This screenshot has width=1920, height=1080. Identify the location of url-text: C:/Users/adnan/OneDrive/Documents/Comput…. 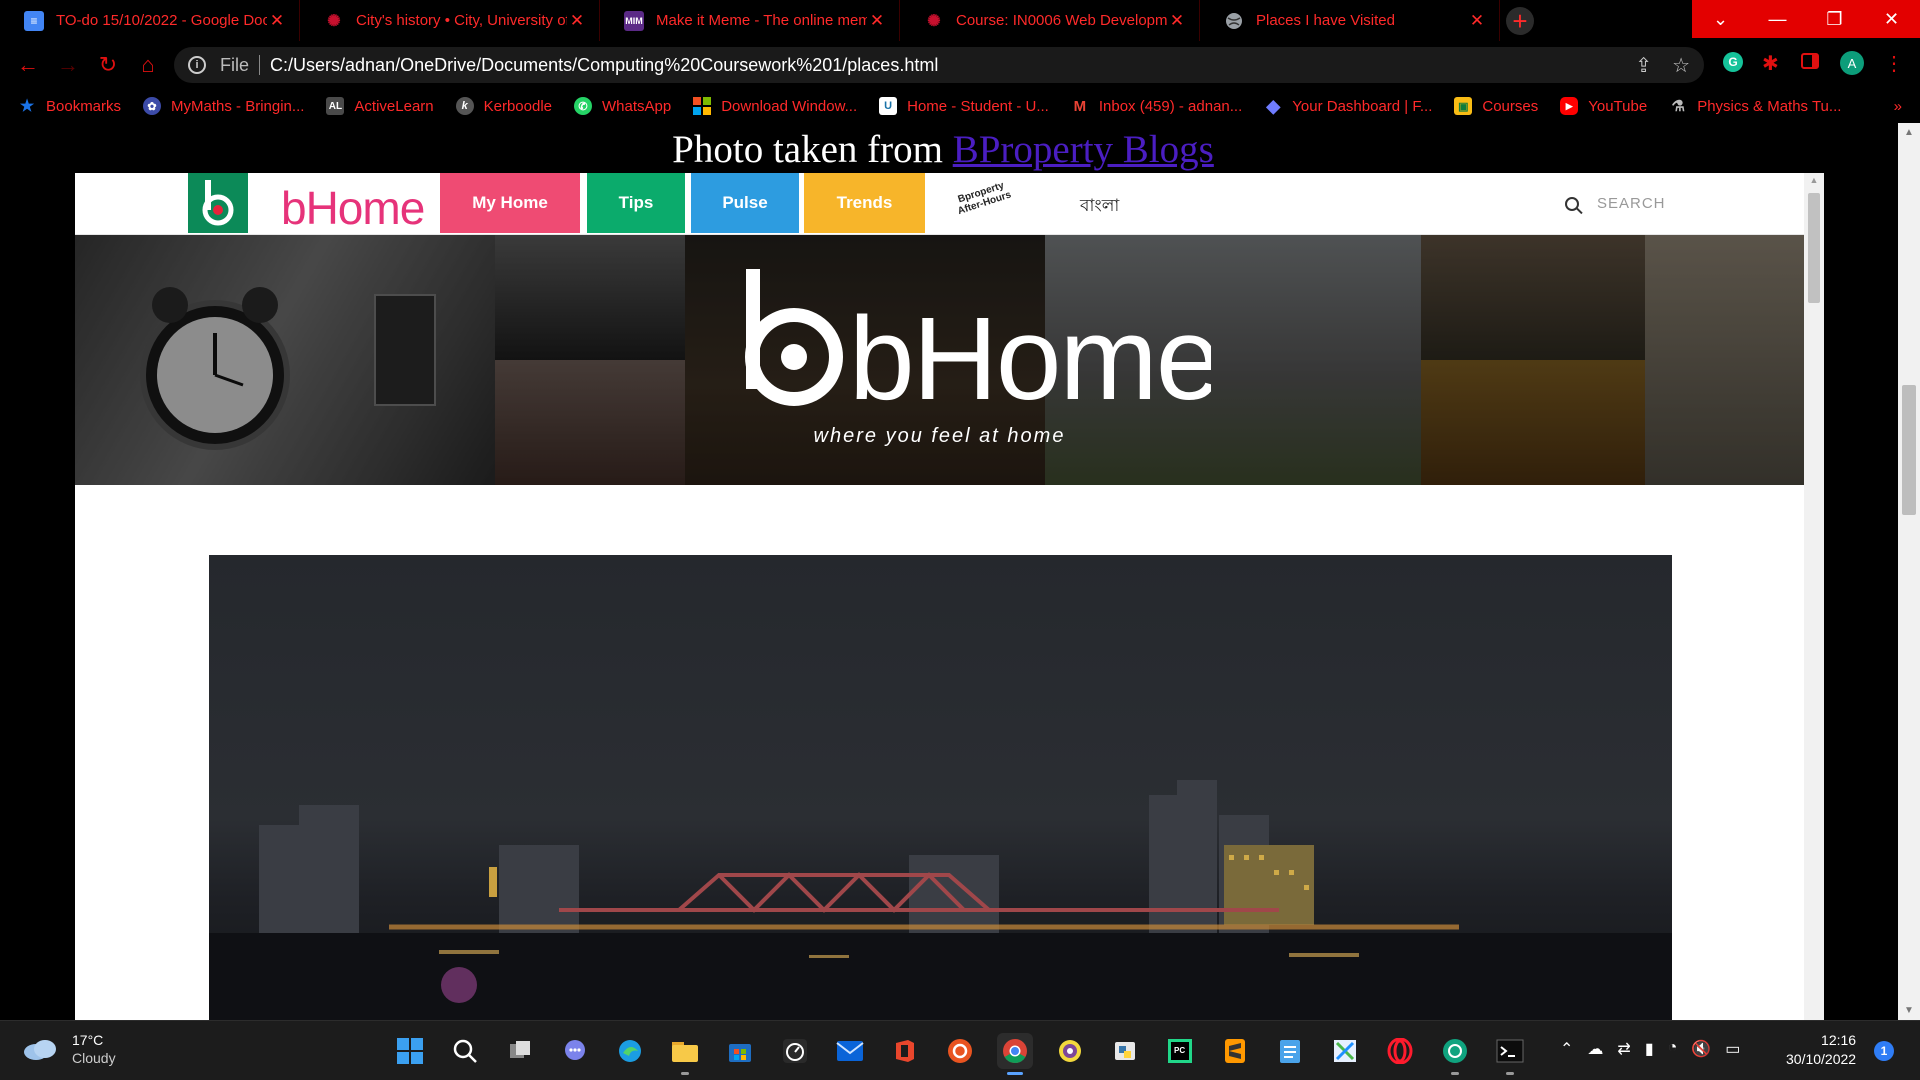
(604, 65).